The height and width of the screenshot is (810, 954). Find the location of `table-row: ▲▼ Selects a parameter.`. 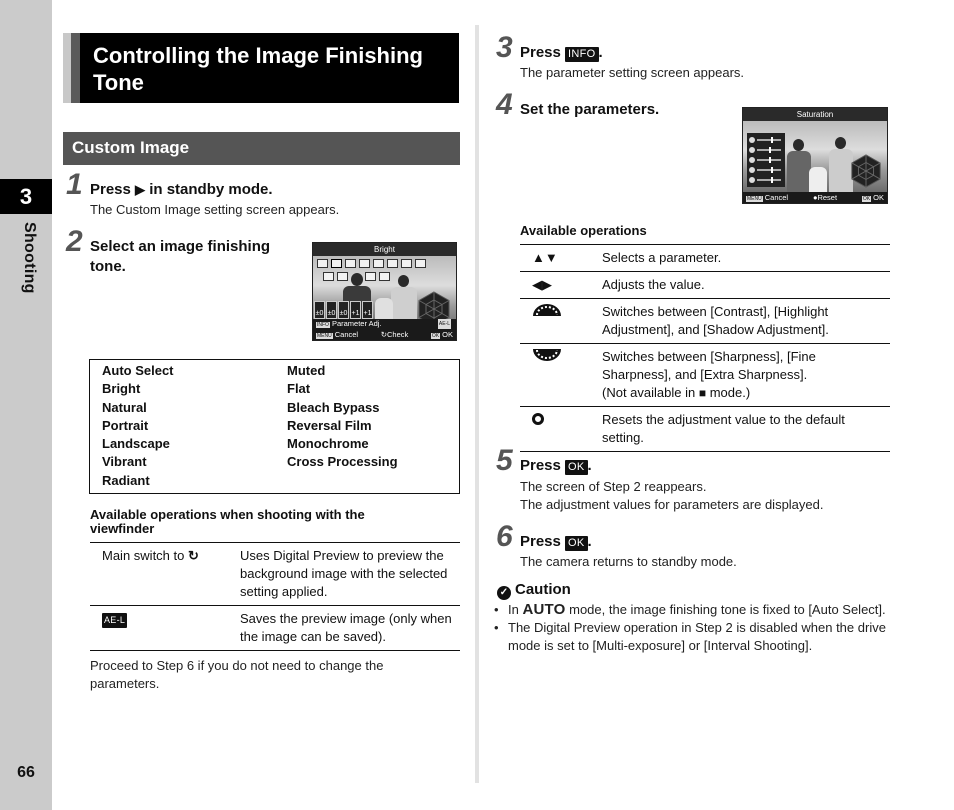

table-row: ▲▼ Selects a parameter. is located at coordinates (705, 258).